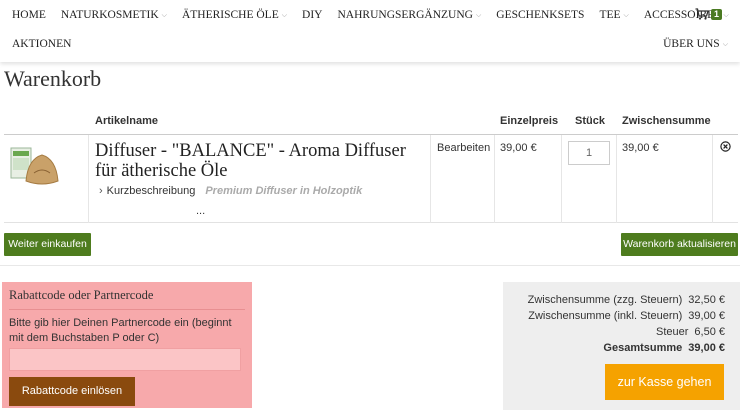  What do you see at coordinates (643, 348) in the screenshot?
I see `grand-total-label: Gesamtsumme` at bounding box center [643, 348].